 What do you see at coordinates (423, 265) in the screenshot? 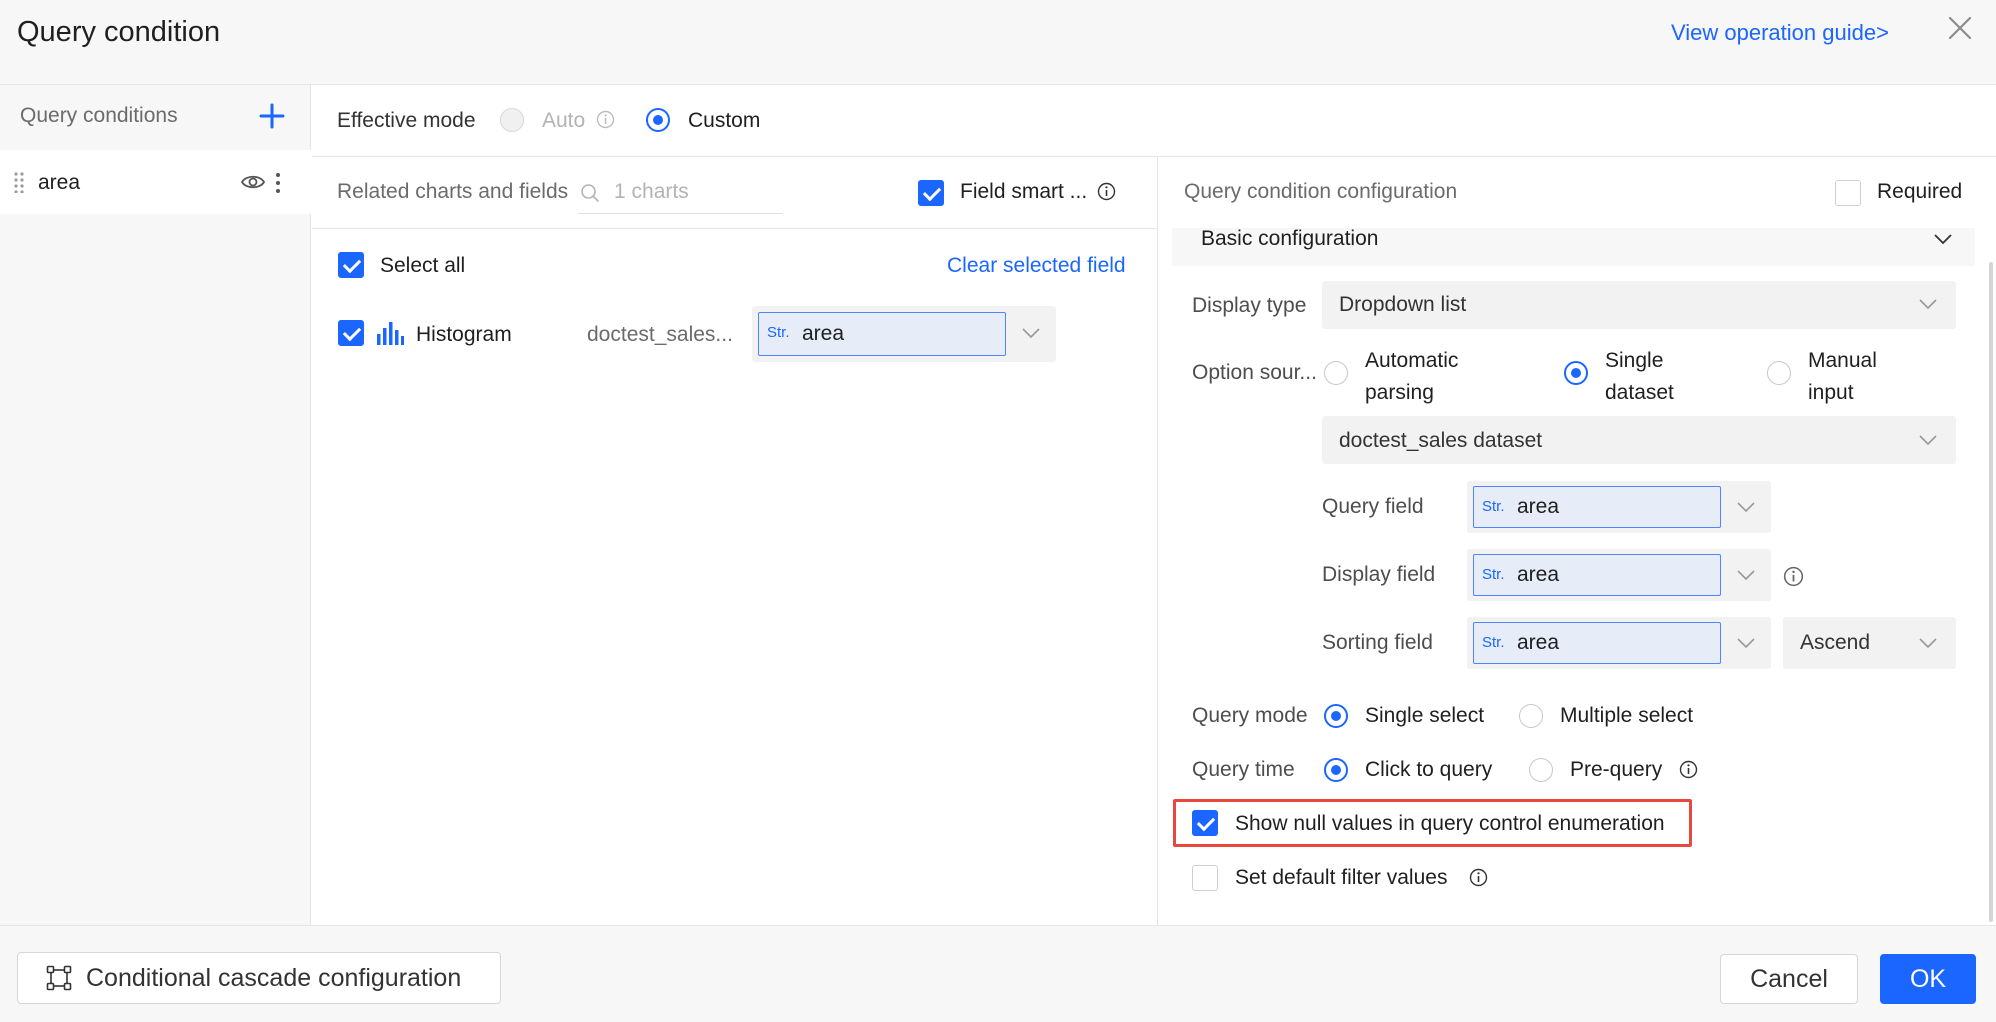
I see `select-all-label: Select all` at bounding box center [423, 265].